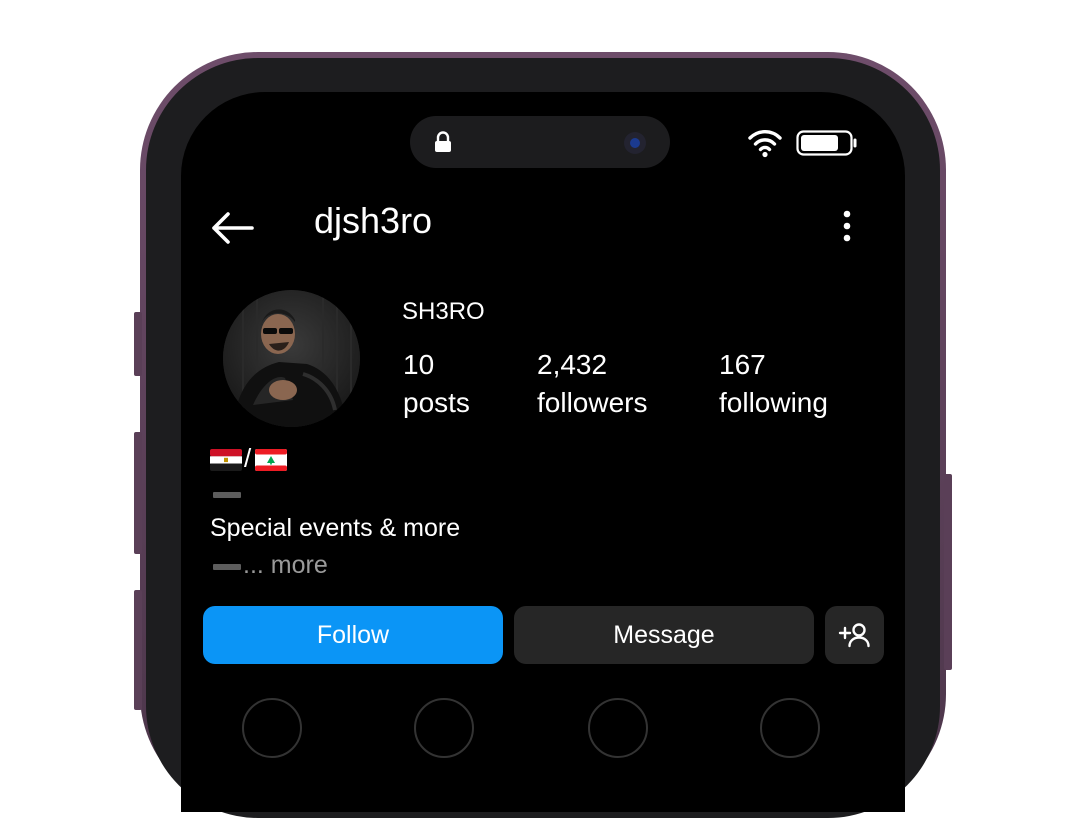 This screenshot has height=818, width=1080. What do you see at coordinates (227, 495) in the screenshot?
I see `bio-divider-dash` at bounding box center [227, 495].